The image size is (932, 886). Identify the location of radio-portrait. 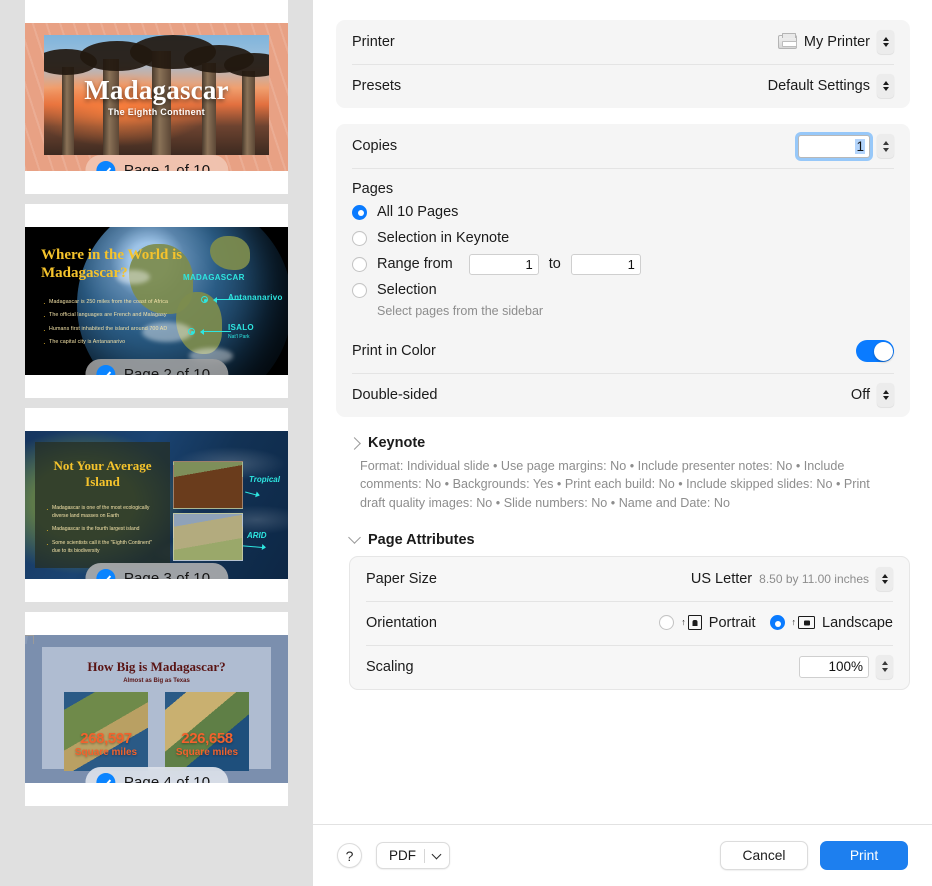
(667, 623).